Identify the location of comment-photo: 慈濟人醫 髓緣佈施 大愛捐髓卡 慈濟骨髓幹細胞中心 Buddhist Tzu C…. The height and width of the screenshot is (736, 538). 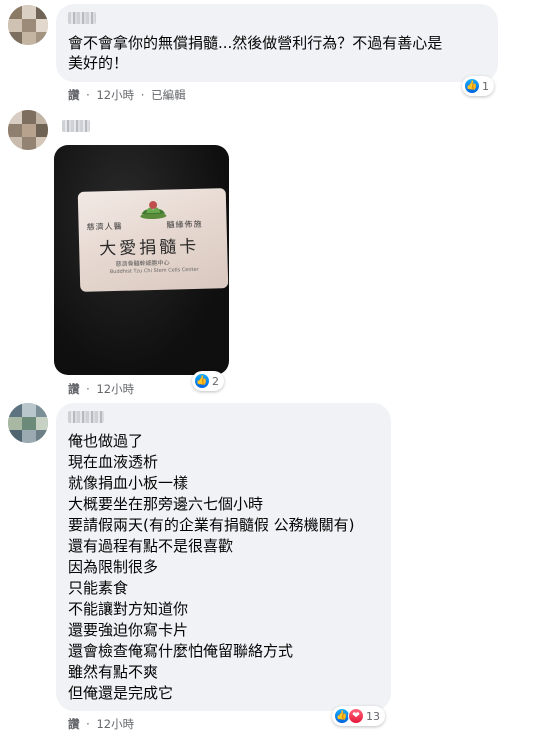
(141, 260).